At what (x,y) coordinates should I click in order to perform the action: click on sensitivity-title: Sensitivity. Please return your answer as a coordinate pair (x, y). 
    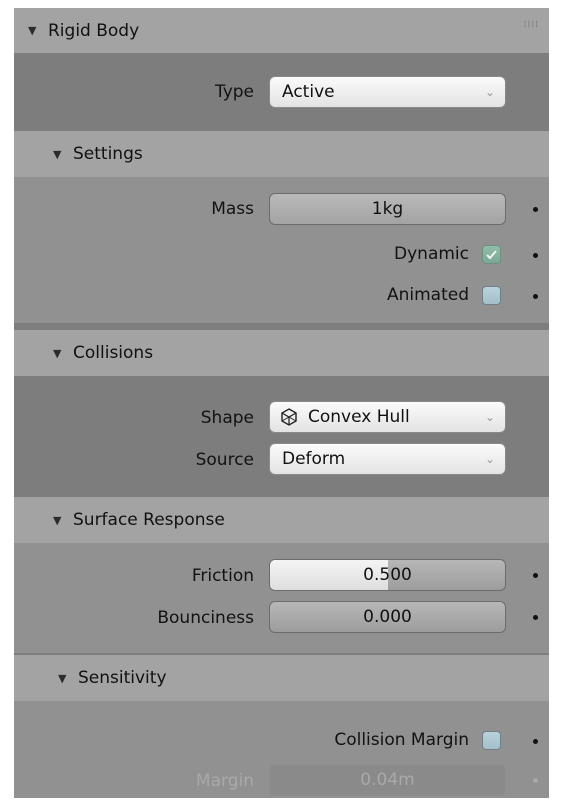
    Looking at the image, I should click on (122, 678).